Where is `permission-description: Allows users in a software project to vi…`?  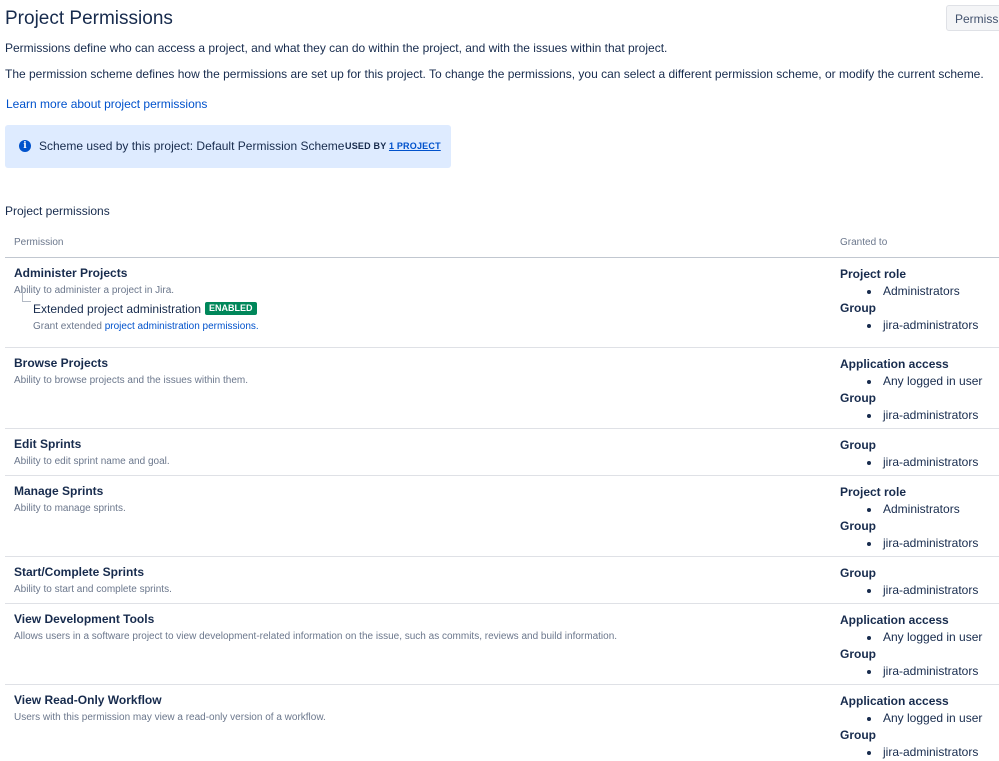 permission-description: Allows users in a software project to vi… is located at coordinates (316, 636).